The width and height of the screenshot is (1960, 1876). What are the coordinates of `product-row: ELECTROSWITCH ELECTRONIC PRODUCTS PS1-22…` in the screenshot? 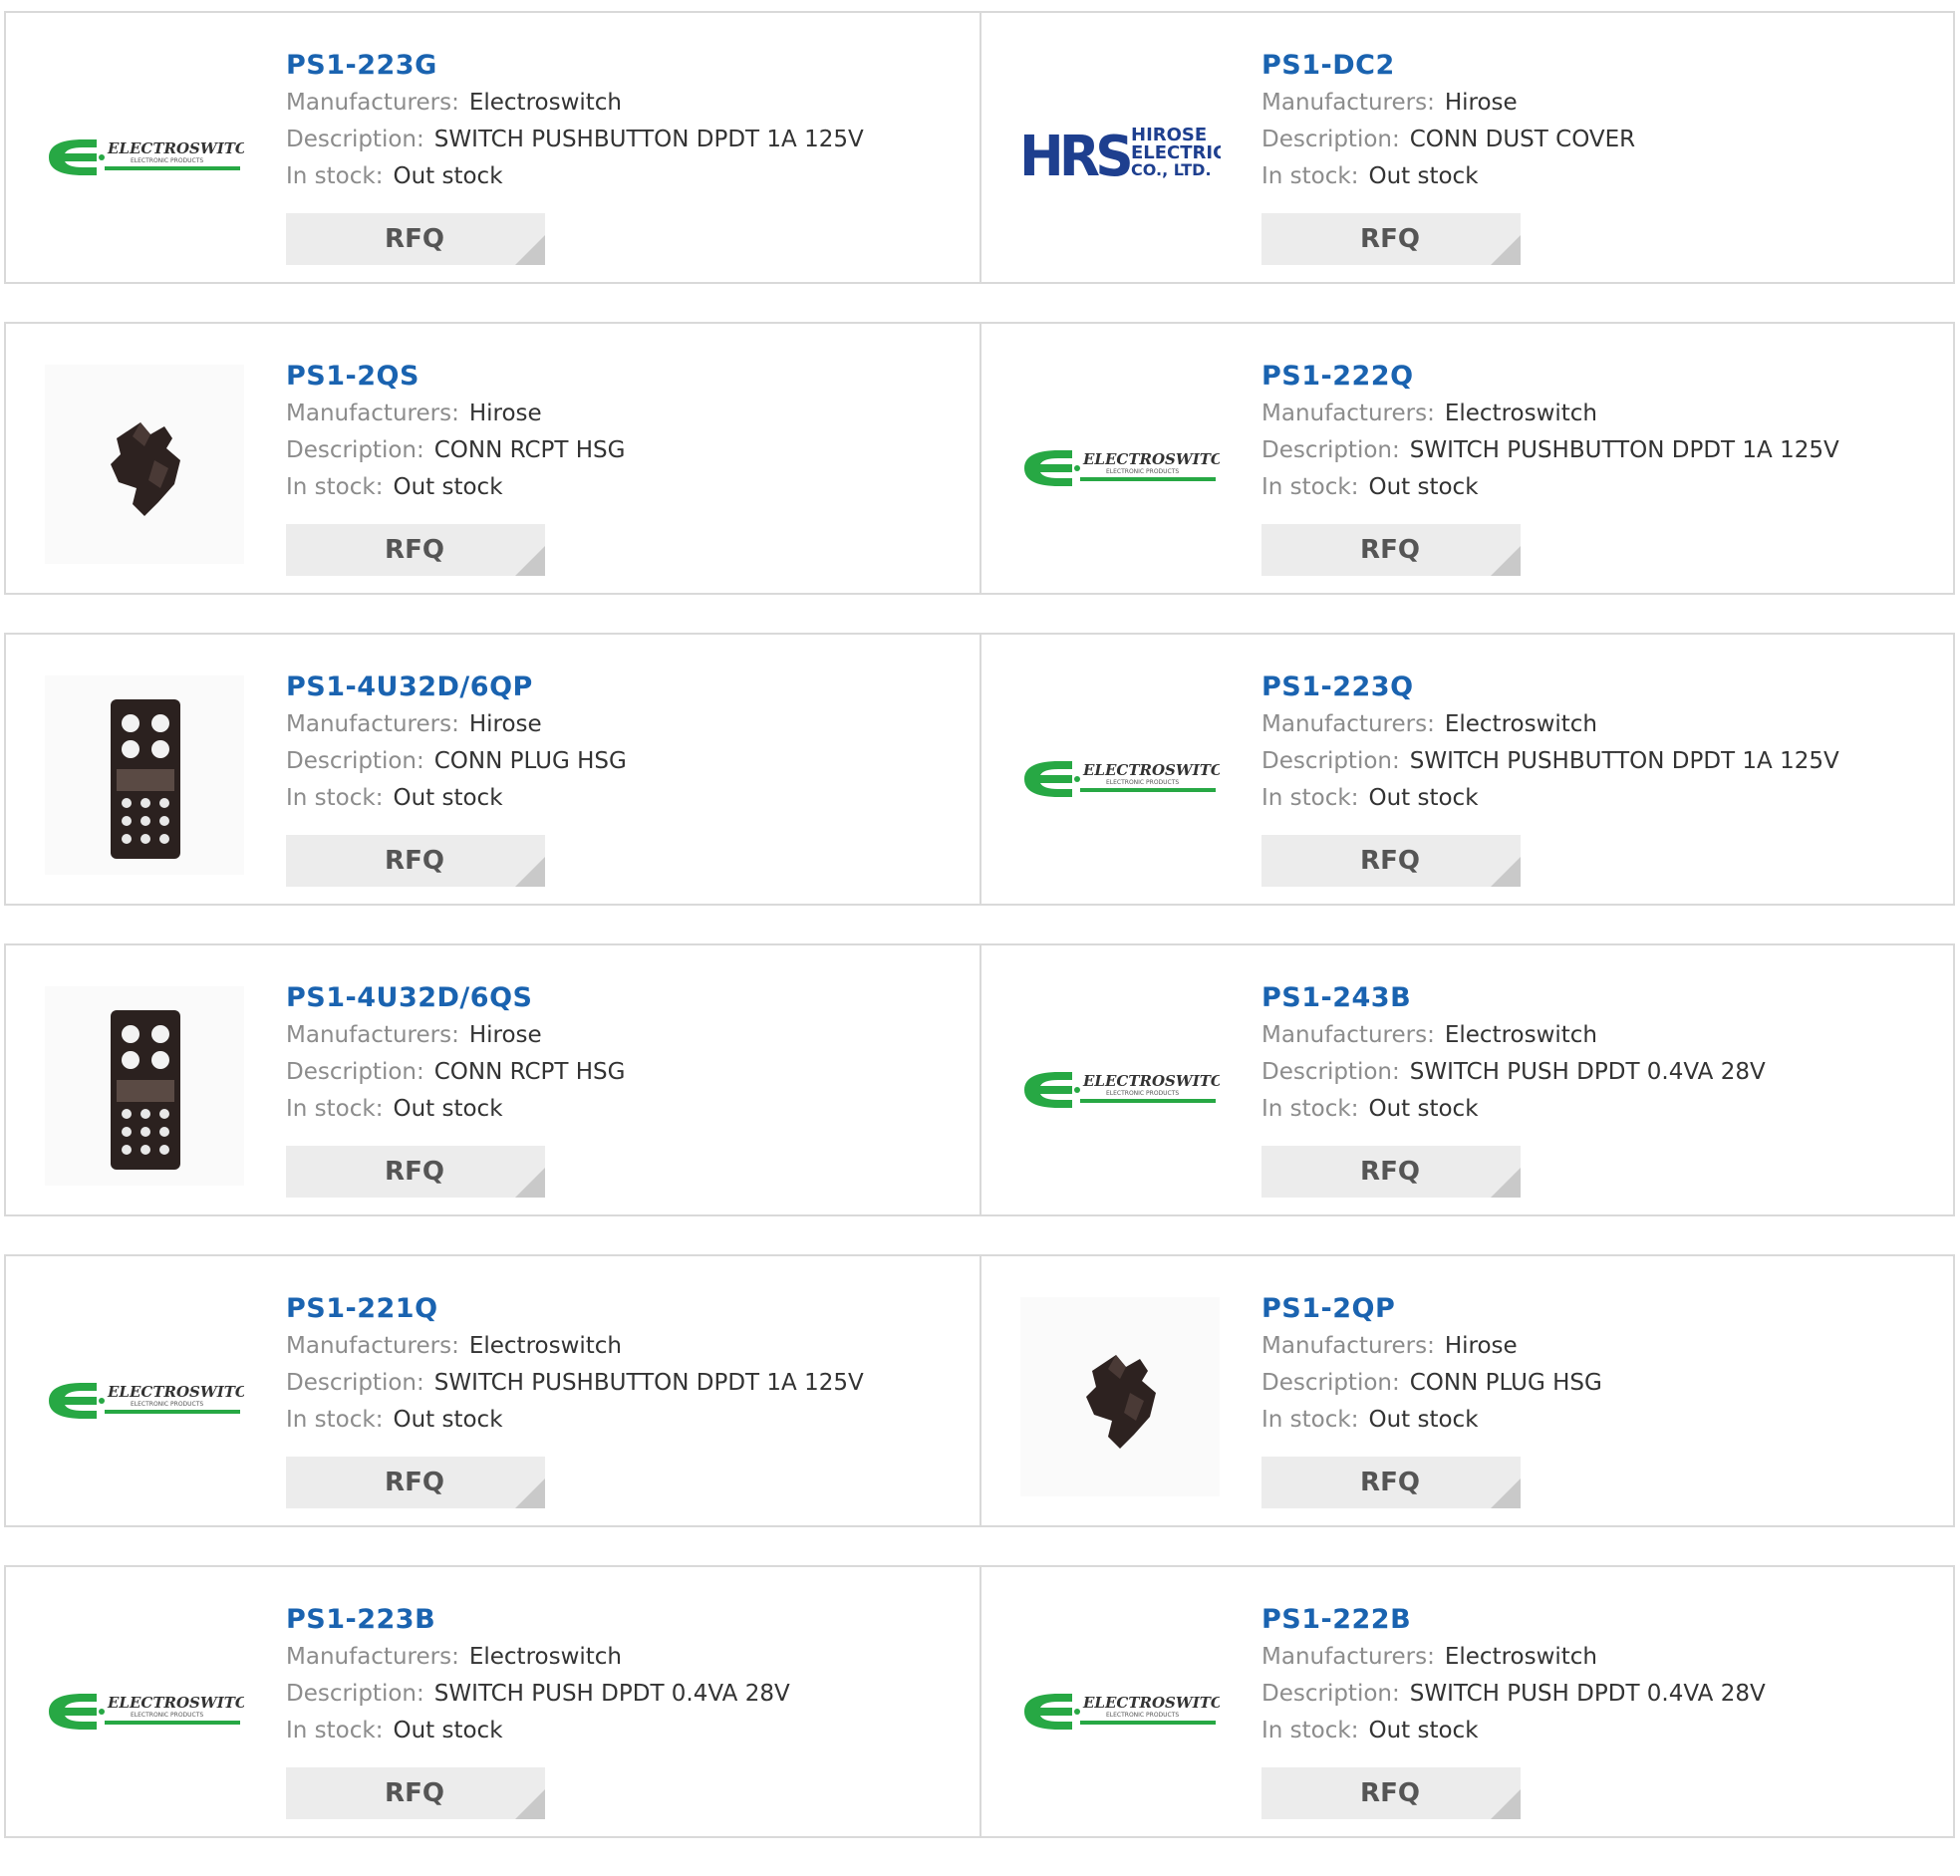 It's located at (979, 147).